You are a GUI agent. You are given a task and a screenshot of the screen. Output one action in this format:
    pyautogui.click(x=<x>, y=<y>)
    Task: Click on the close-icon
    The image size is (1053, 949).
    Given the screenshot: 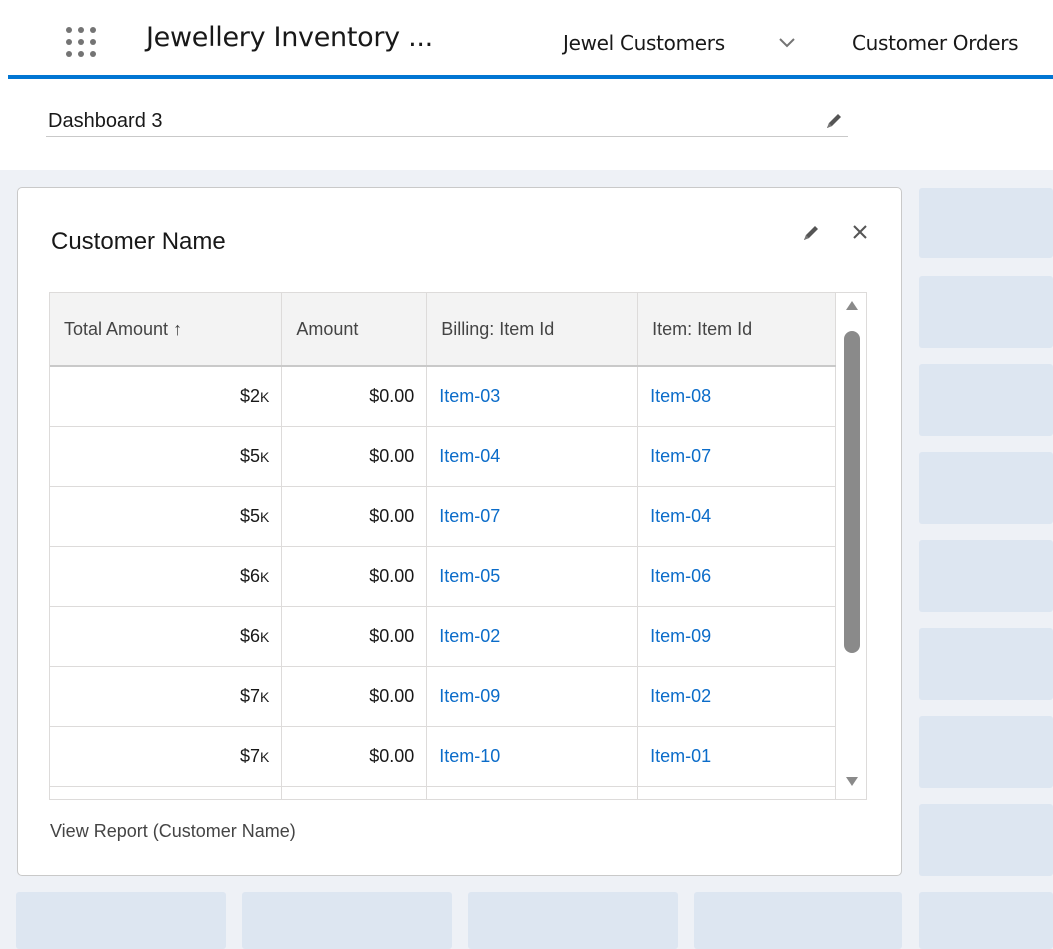 What is the action you would take?
    pyautogui.click(x=860, y=232)
    